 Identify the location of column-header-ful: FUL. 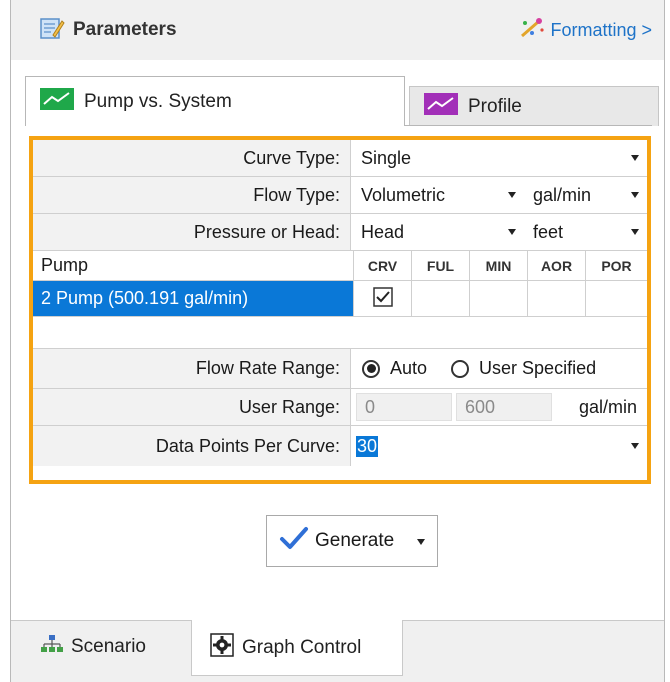
(440, 265).